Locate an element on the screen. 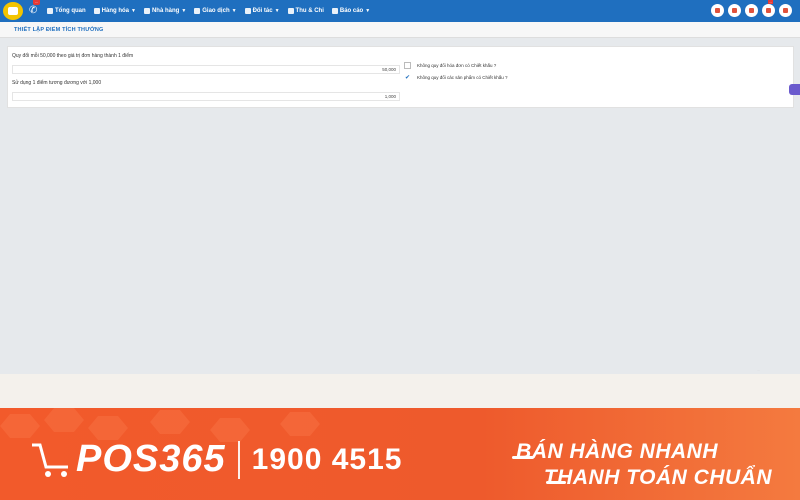  nav-item-reports: Báo cáo ▼ is located at coordinates (351, 11).